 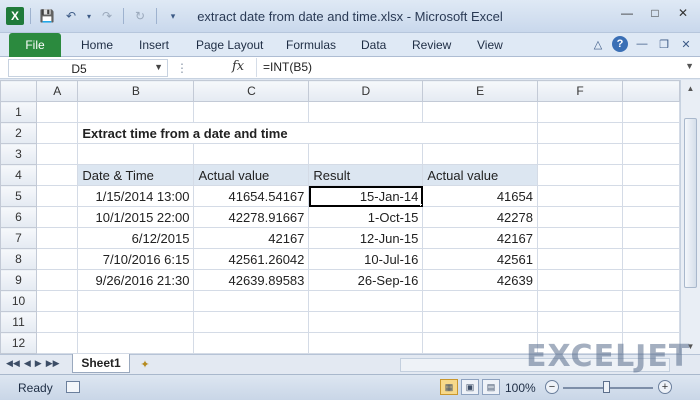 What do you see at coordinates (154, 45) in the screenshot?
I see `tab-insert: Insert` at bounding box center [154, 45].